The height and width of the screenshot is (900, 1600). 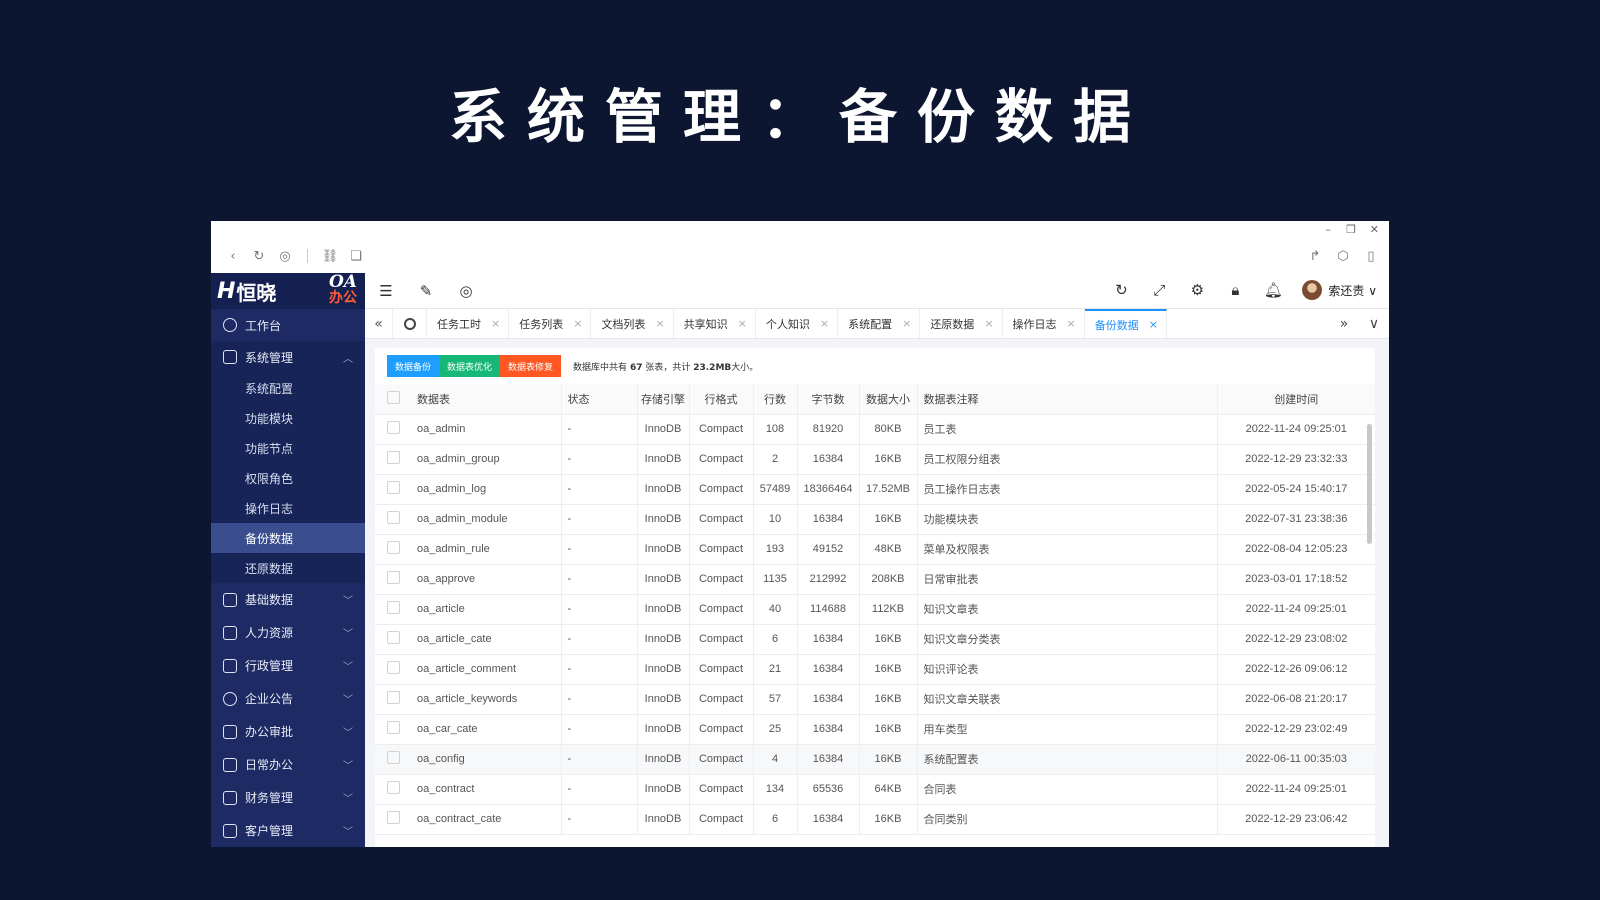 I want to click on col-rows: 行数, so click(x=774, y=399).